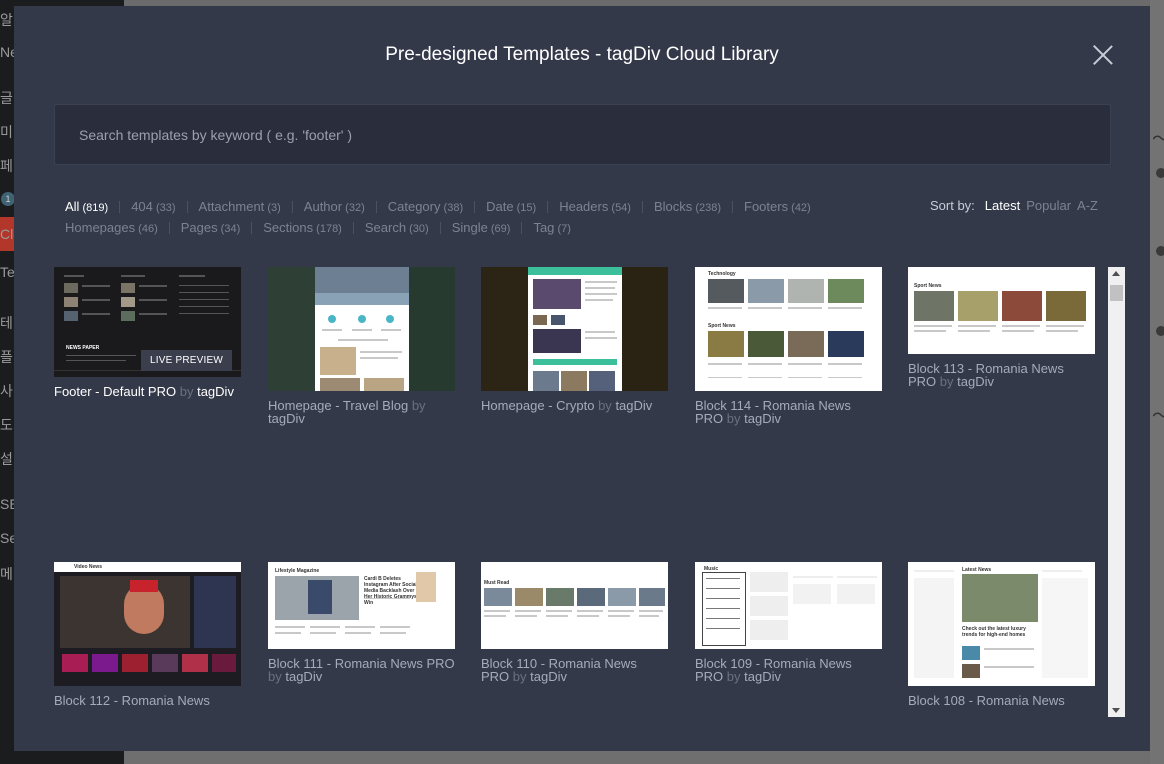  I want to click on filter-404: 404 (33), so click(153, 206).